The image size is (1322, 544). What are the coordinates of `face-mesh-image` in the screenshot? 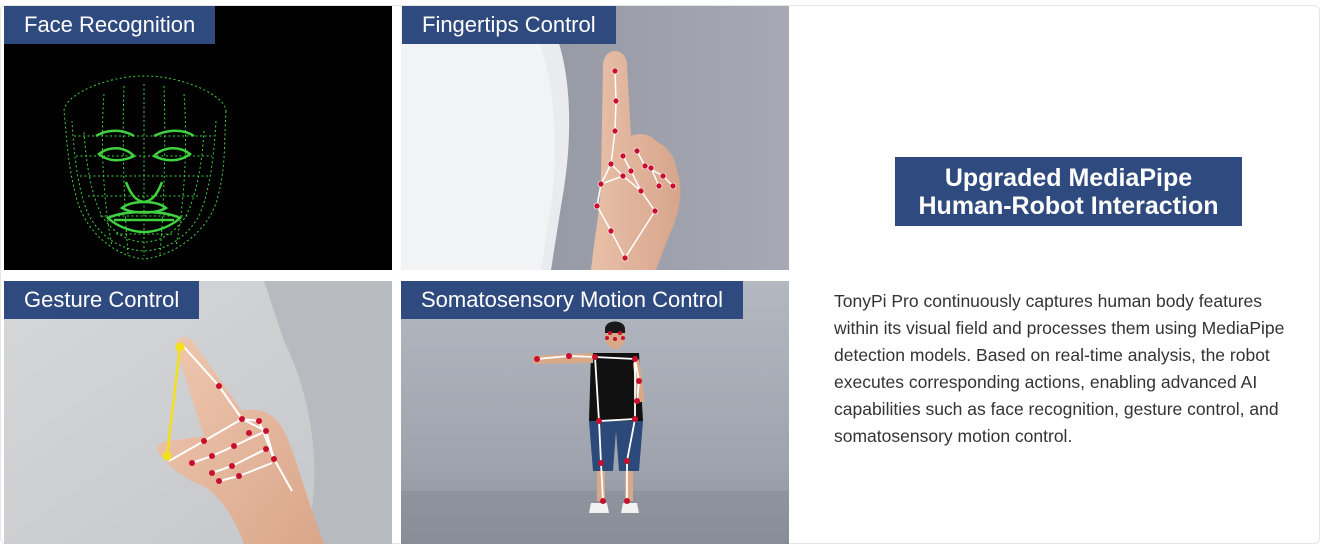 It's located at (198, 138).